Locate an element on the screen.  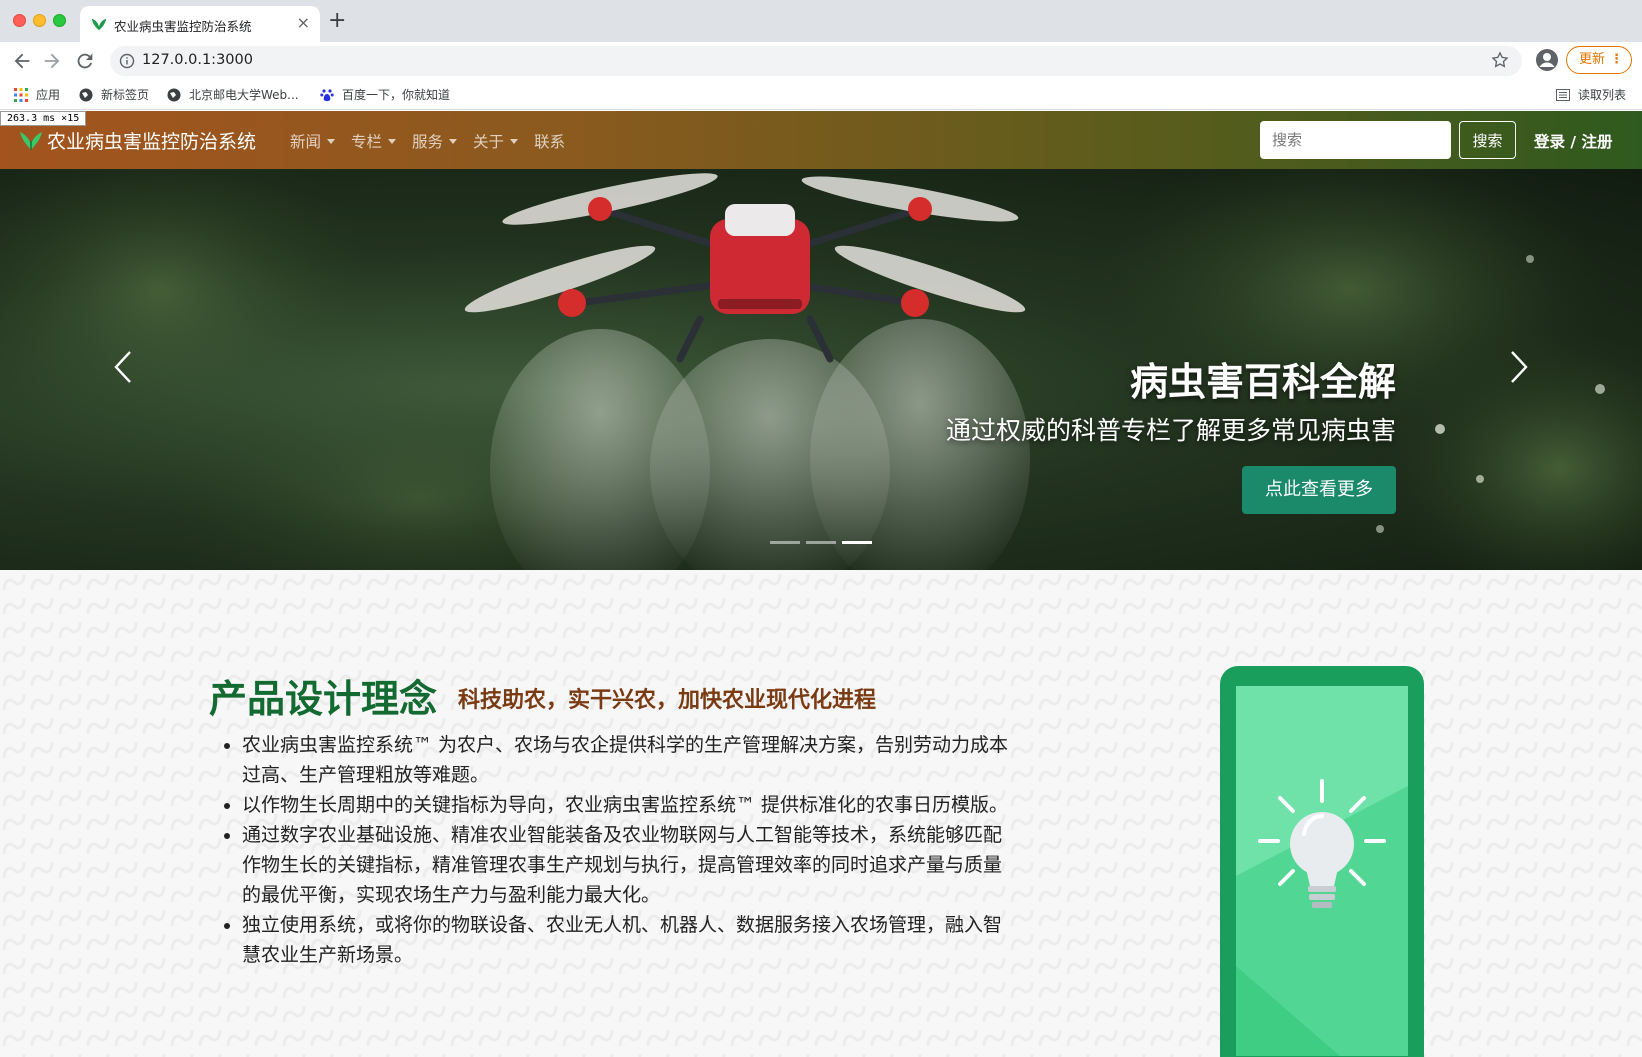
search-button: 搜索 is located at coordinates (1487, 140).